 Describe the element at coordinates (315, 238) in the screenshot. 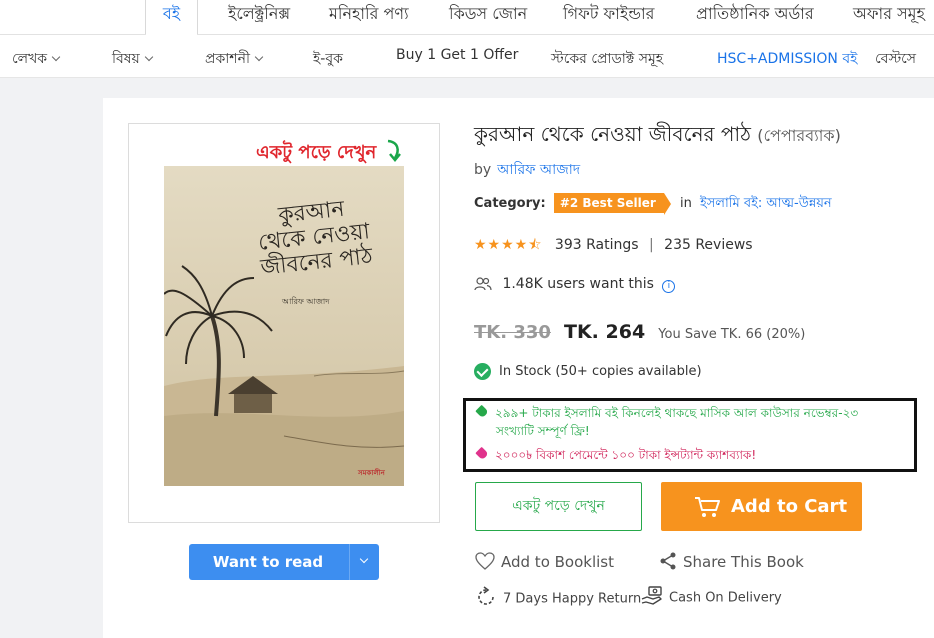

I see `cover-title: কুরআন থেকে নেওয়া জীবনের পাঠ` at that location.